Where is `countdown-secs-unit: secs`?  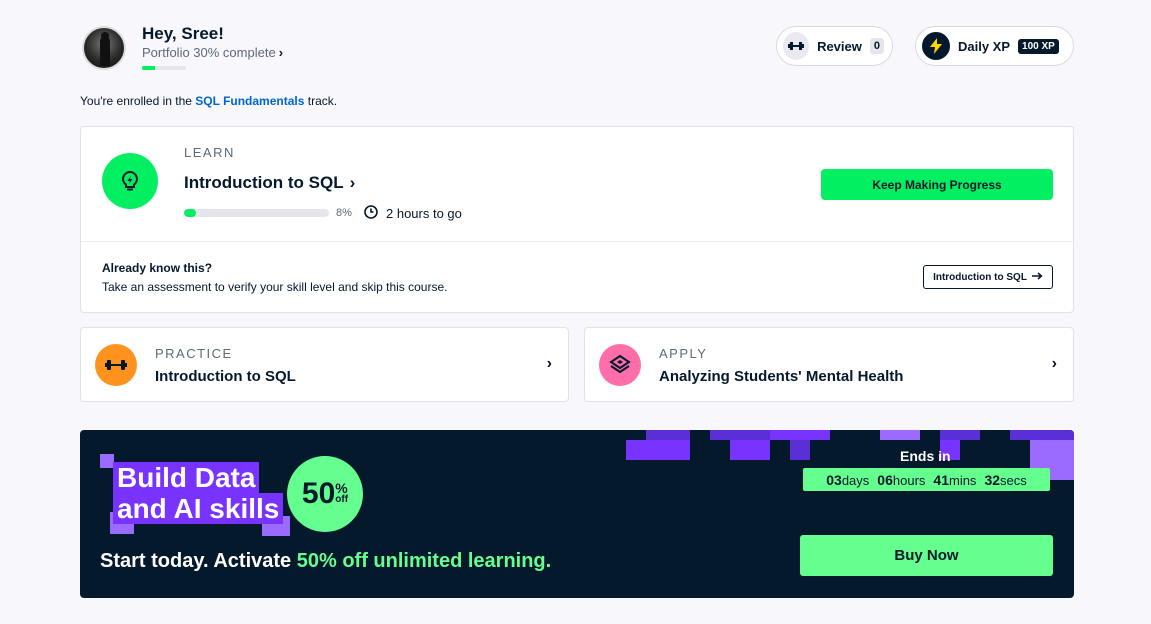 countdown-secs-unit: secs is located at coordinates (1013, 480).